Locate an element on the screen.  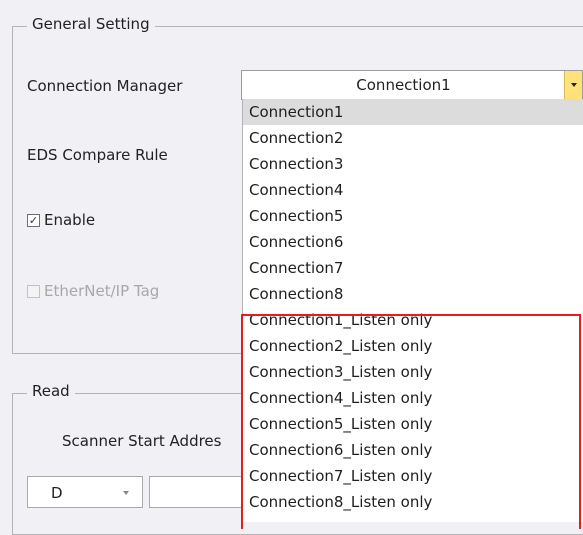
scanner-start-address-label: Scanner Start Addres is located at coordinates (142, 441).